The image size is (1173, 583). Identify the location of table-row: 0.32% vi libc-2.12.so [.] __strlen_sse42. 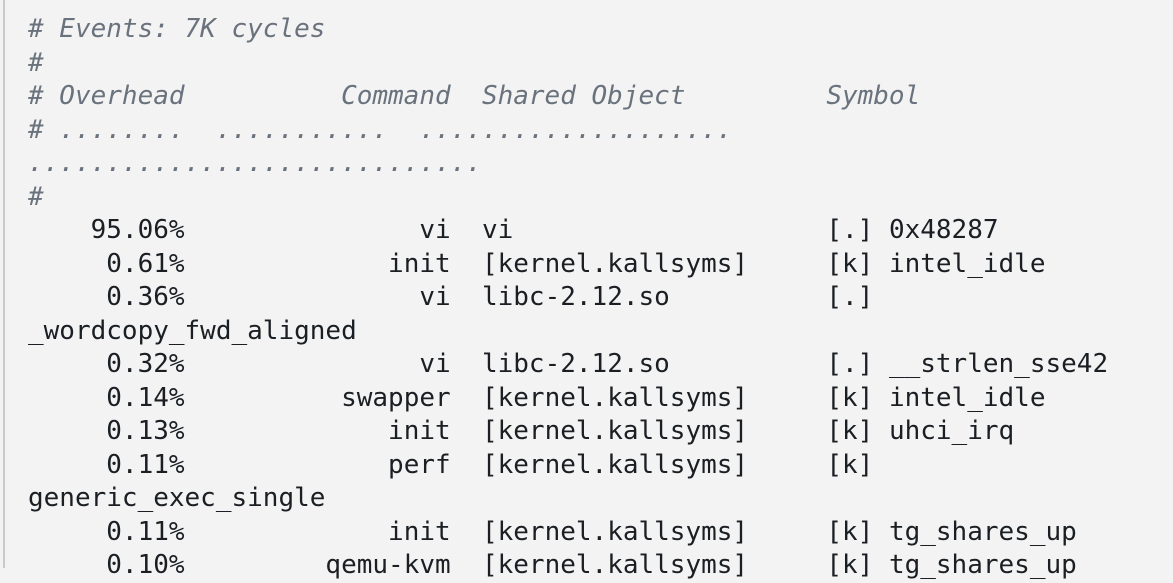
(568, 364).